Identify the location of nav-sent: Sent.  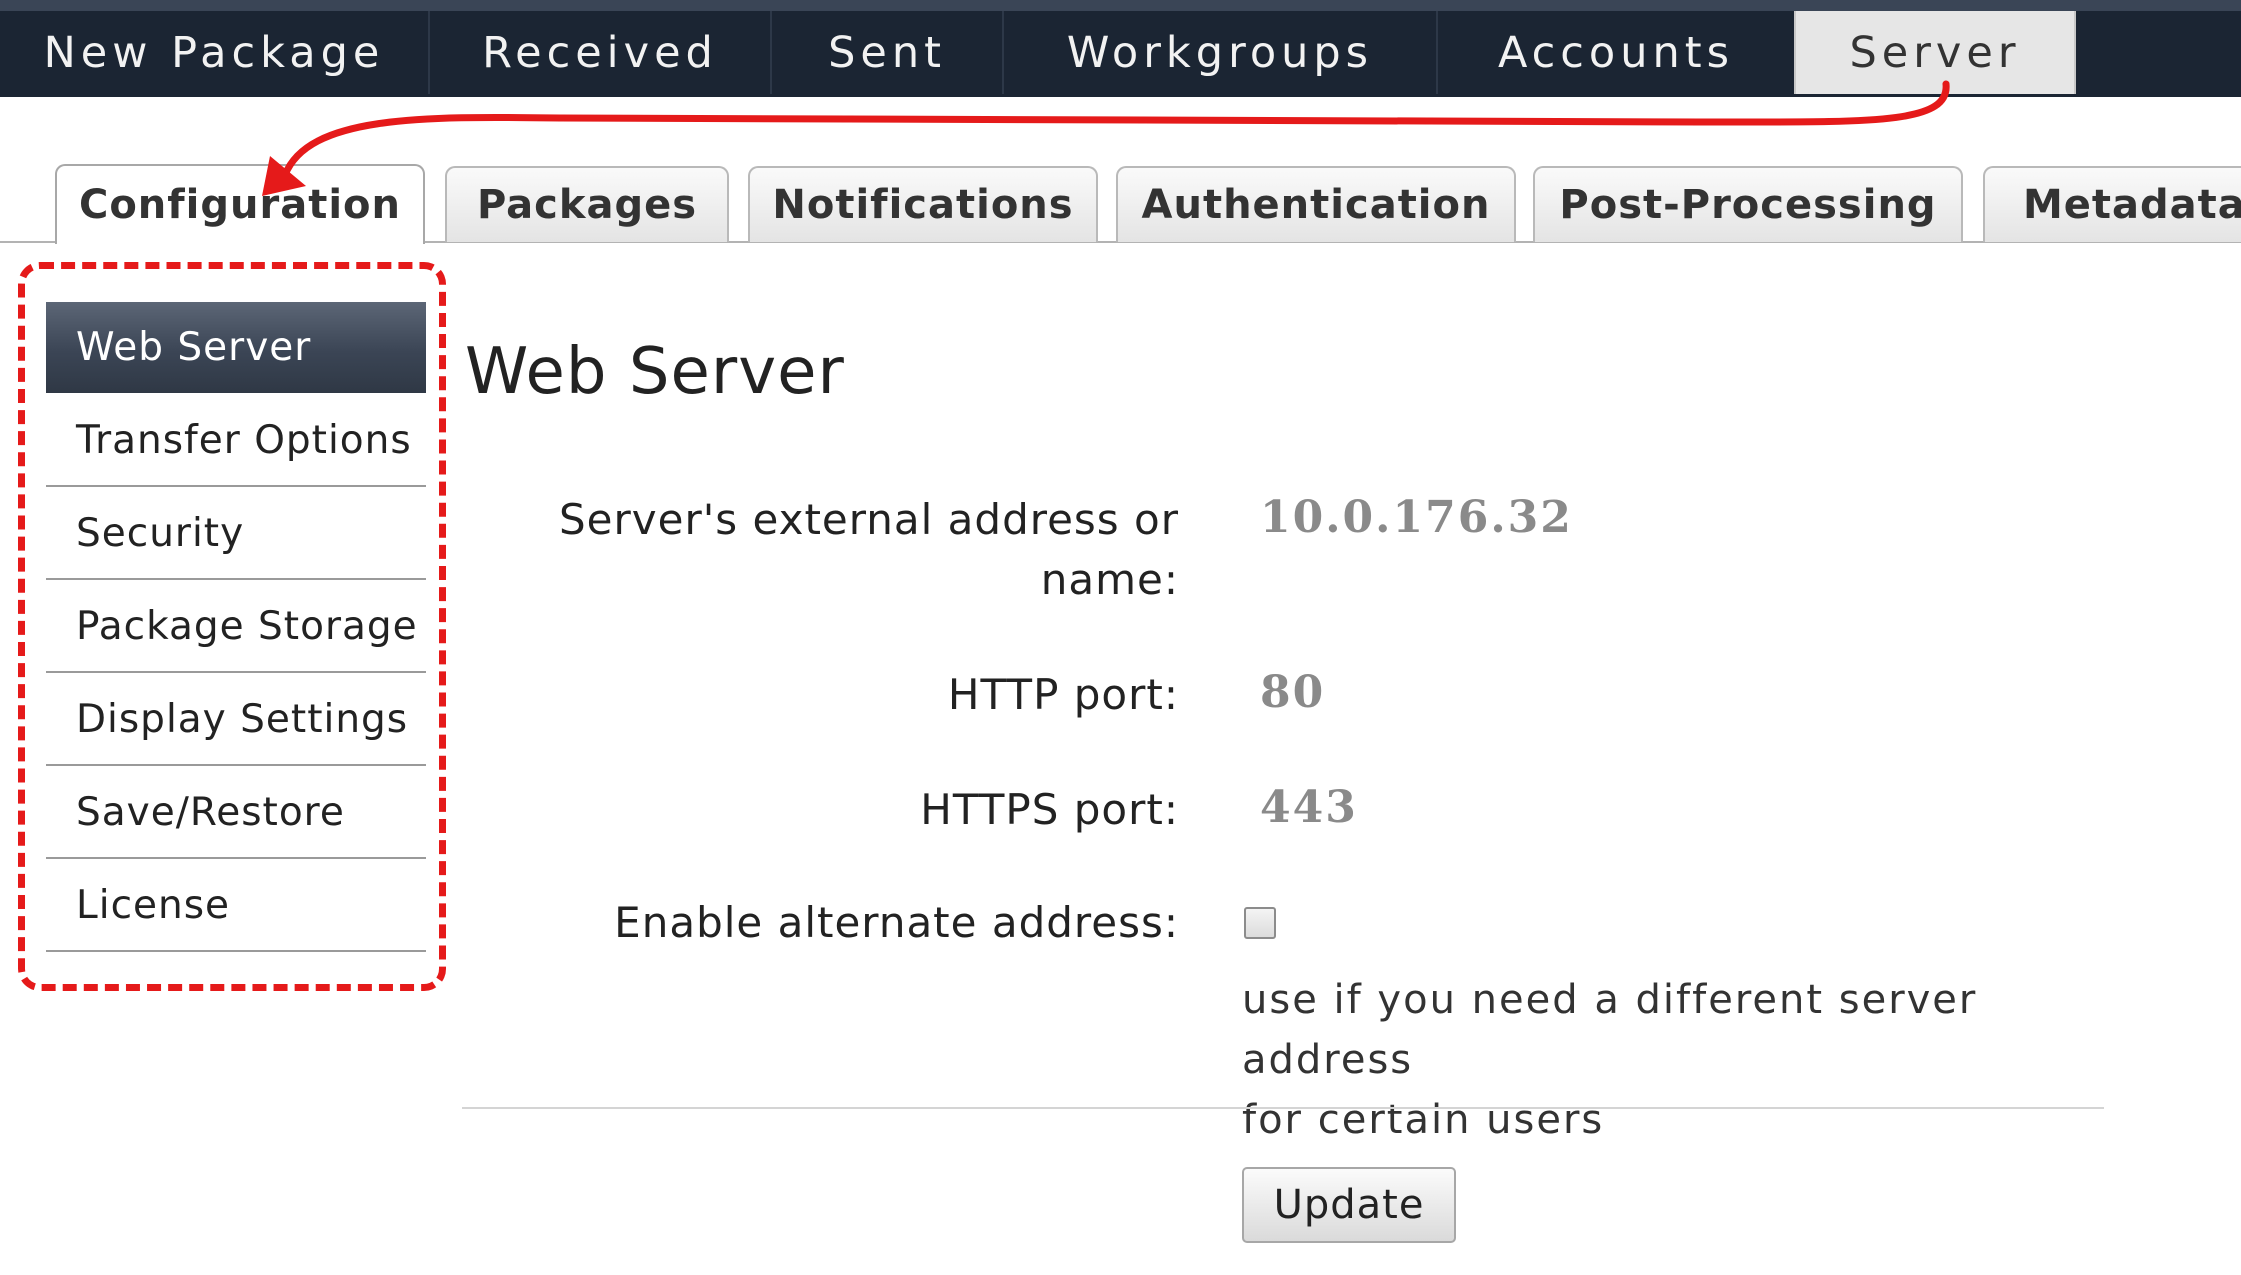
(887, 52).